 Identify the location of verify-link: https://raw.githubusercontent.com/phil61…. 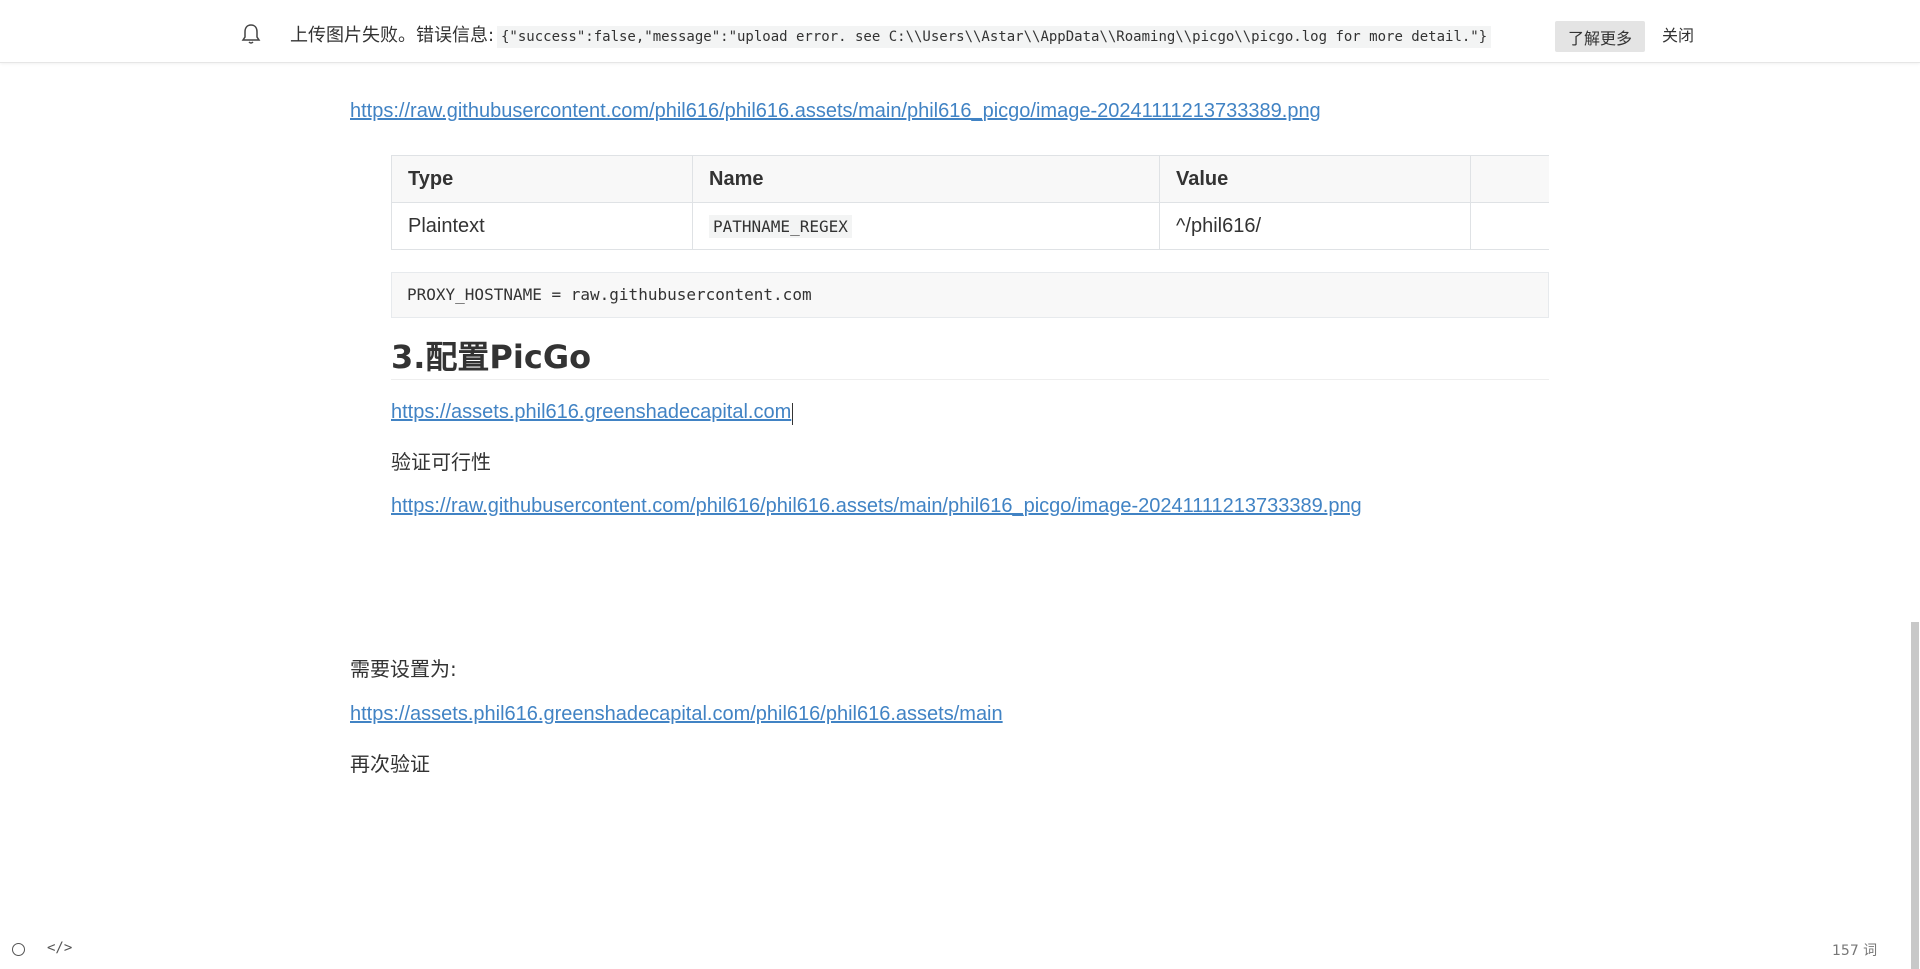
(876, 506).